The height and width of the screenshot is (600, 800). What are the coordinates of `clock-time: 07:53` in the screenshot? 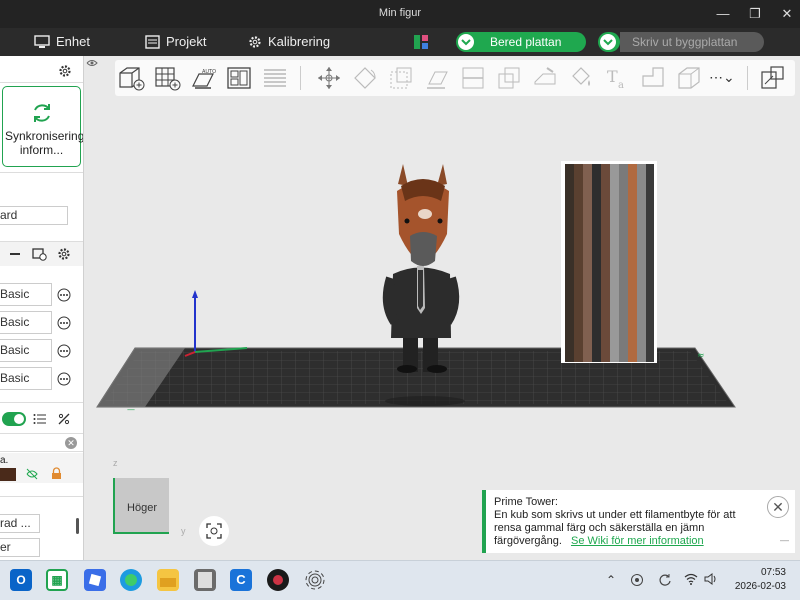 It's located at (773, 572).